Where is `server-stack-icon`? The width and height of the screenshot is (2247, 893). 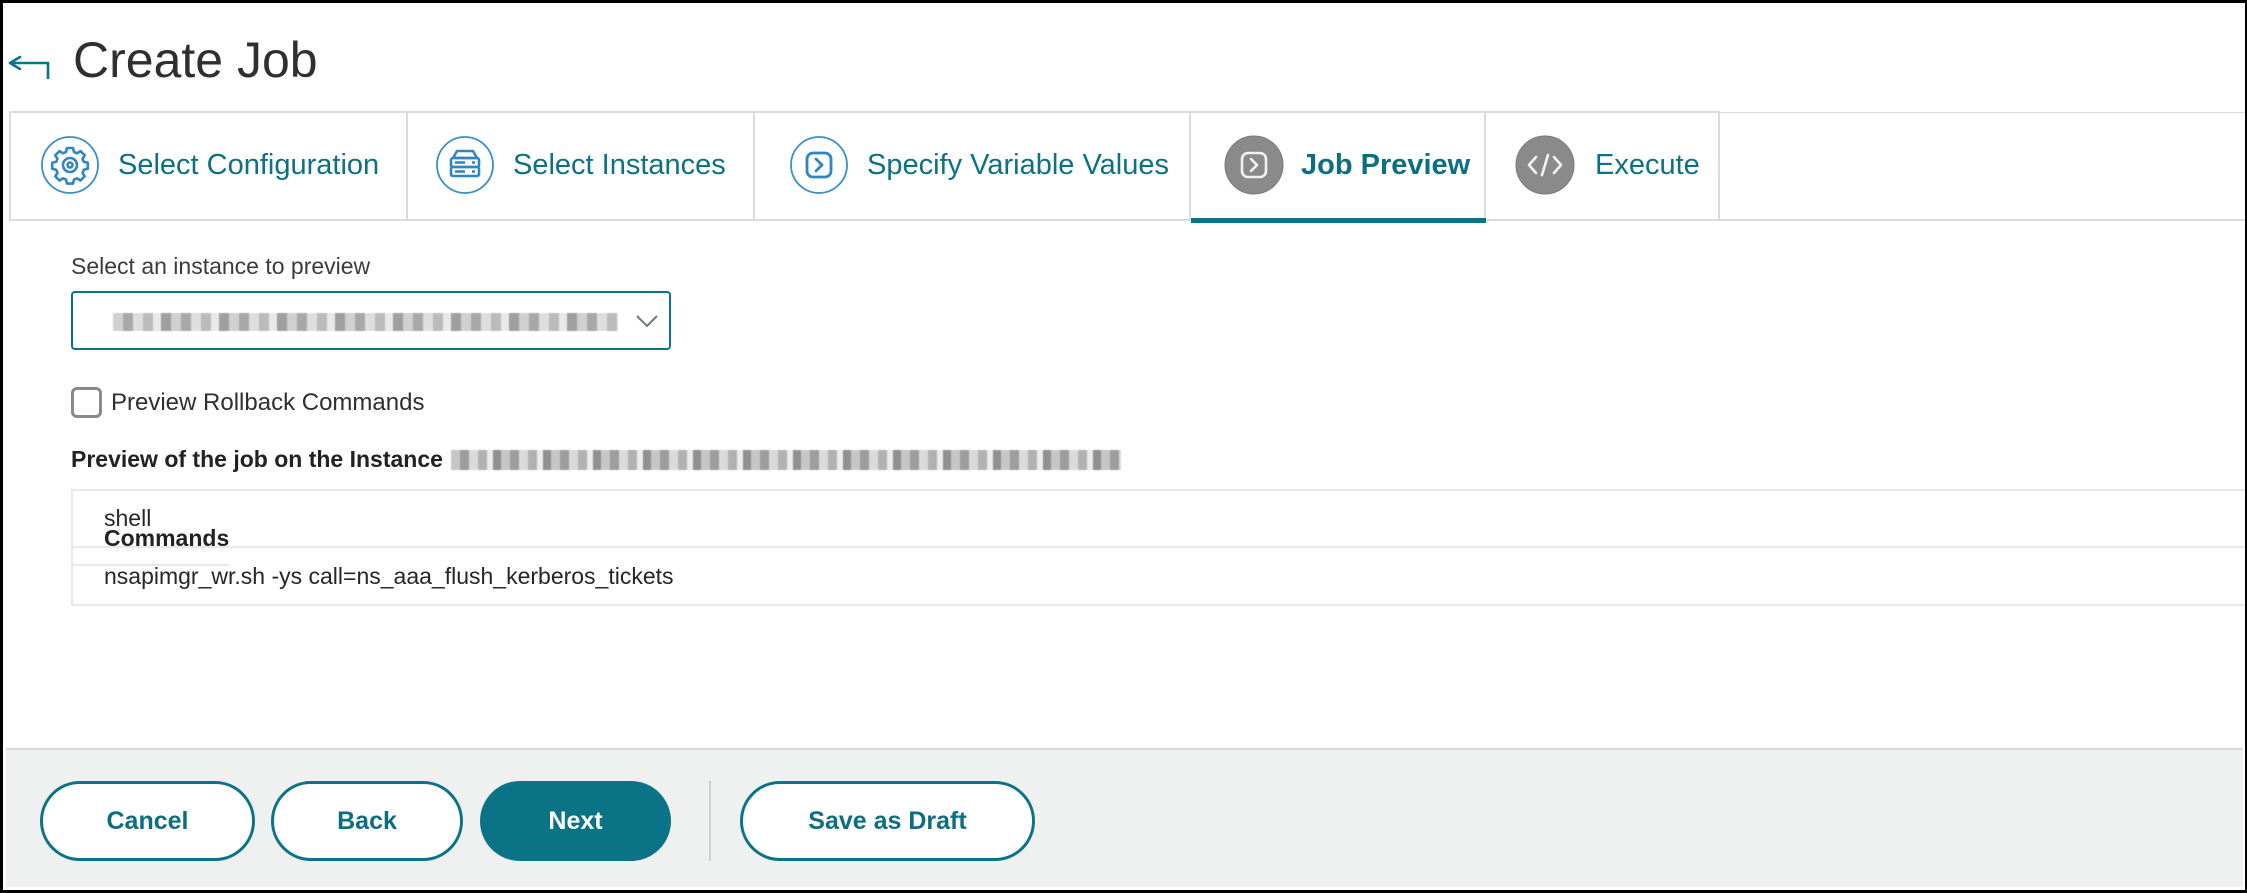
server-stack-icon is located at coordinates (465, 165).